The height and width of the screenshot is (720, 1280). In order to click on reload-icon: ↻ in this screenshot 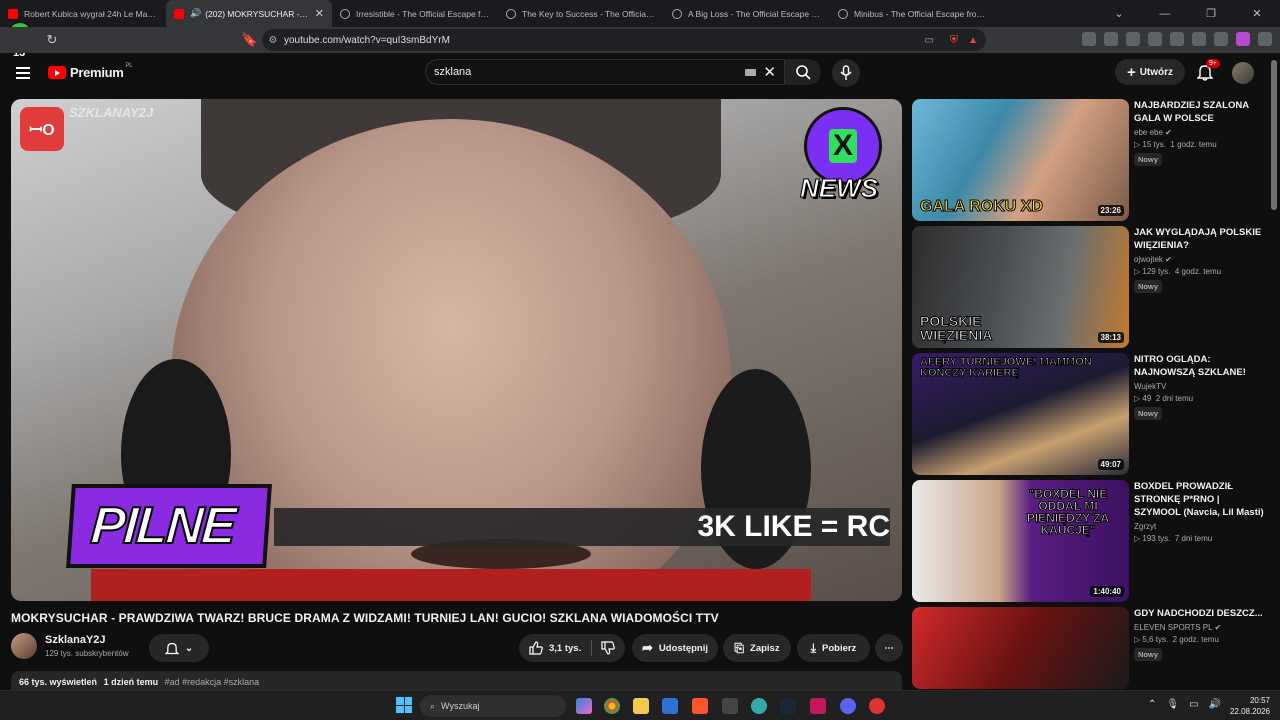, I will do `click(52, 40)`.